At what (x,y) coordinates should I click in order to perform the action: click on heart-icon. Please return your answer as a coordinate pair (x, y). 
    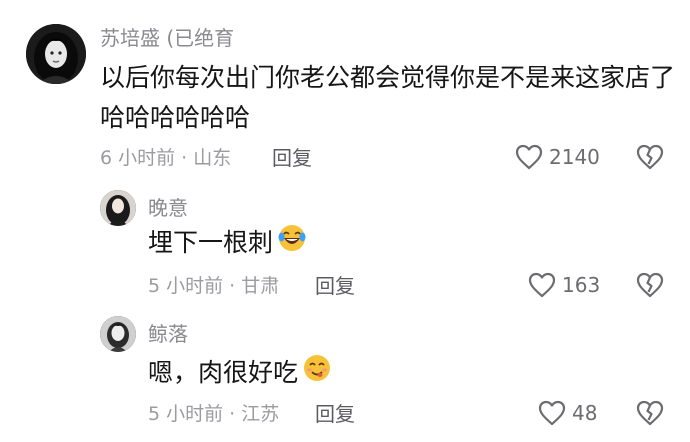
    Looking at the image, I should click on (552, 413).